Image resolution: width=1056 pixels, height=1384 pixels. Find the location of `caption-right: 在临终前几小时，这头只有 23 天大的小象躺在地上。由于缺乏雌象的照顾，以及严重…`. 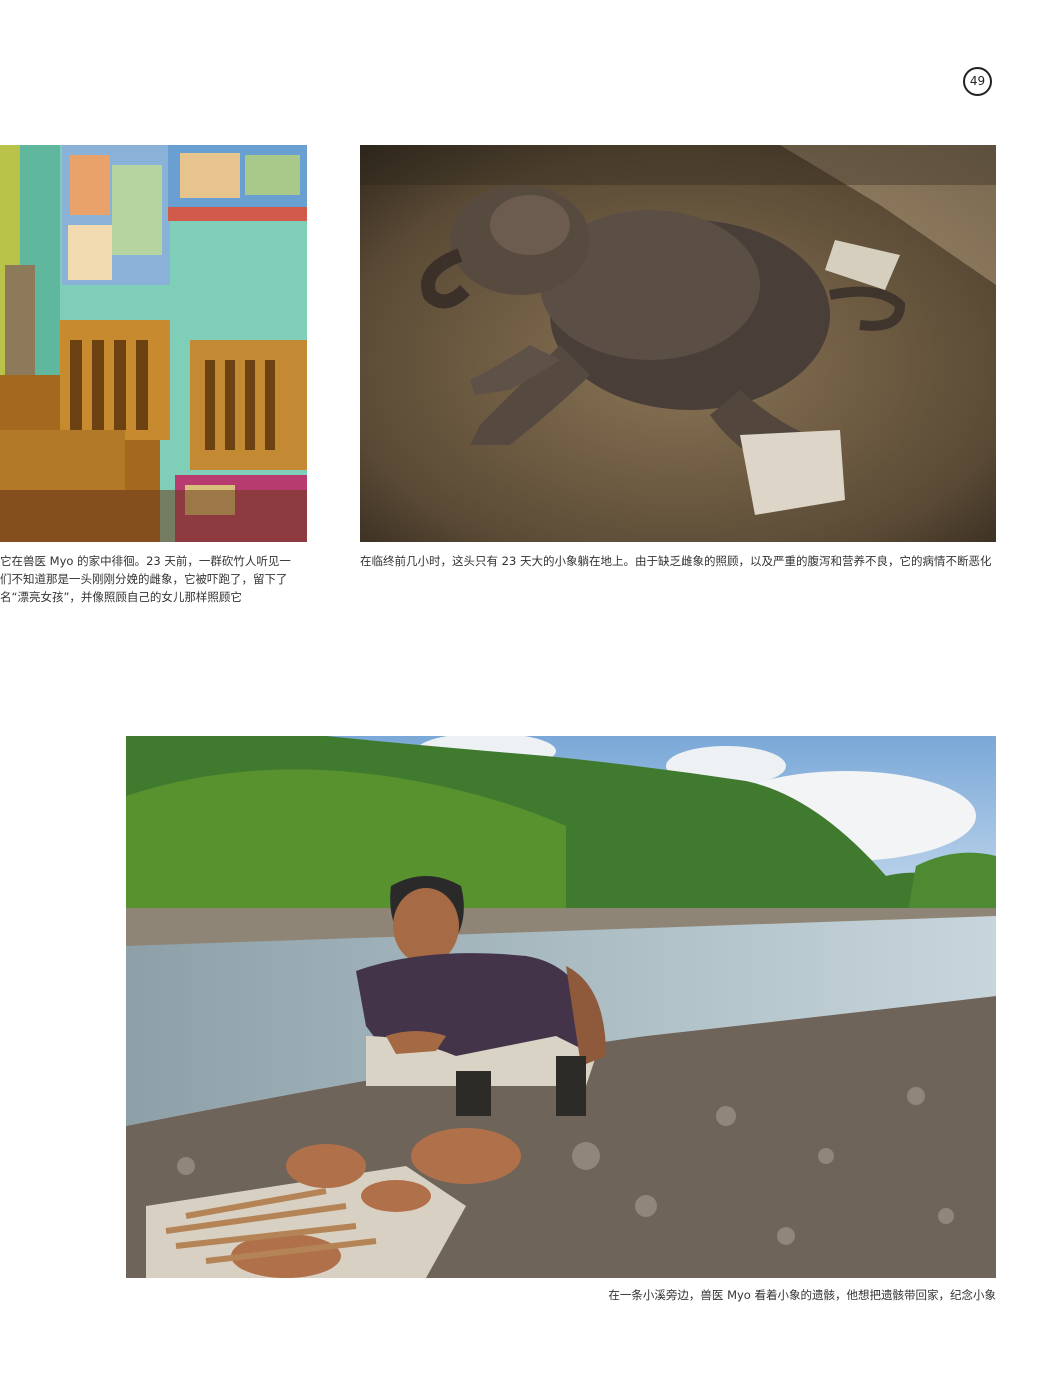

caption-right: 在临终前几小时，这头只有 23 天大的小象躺在地上。由于缺乏雌象的照顾，以及严重… is located at coordinates (676, 561).